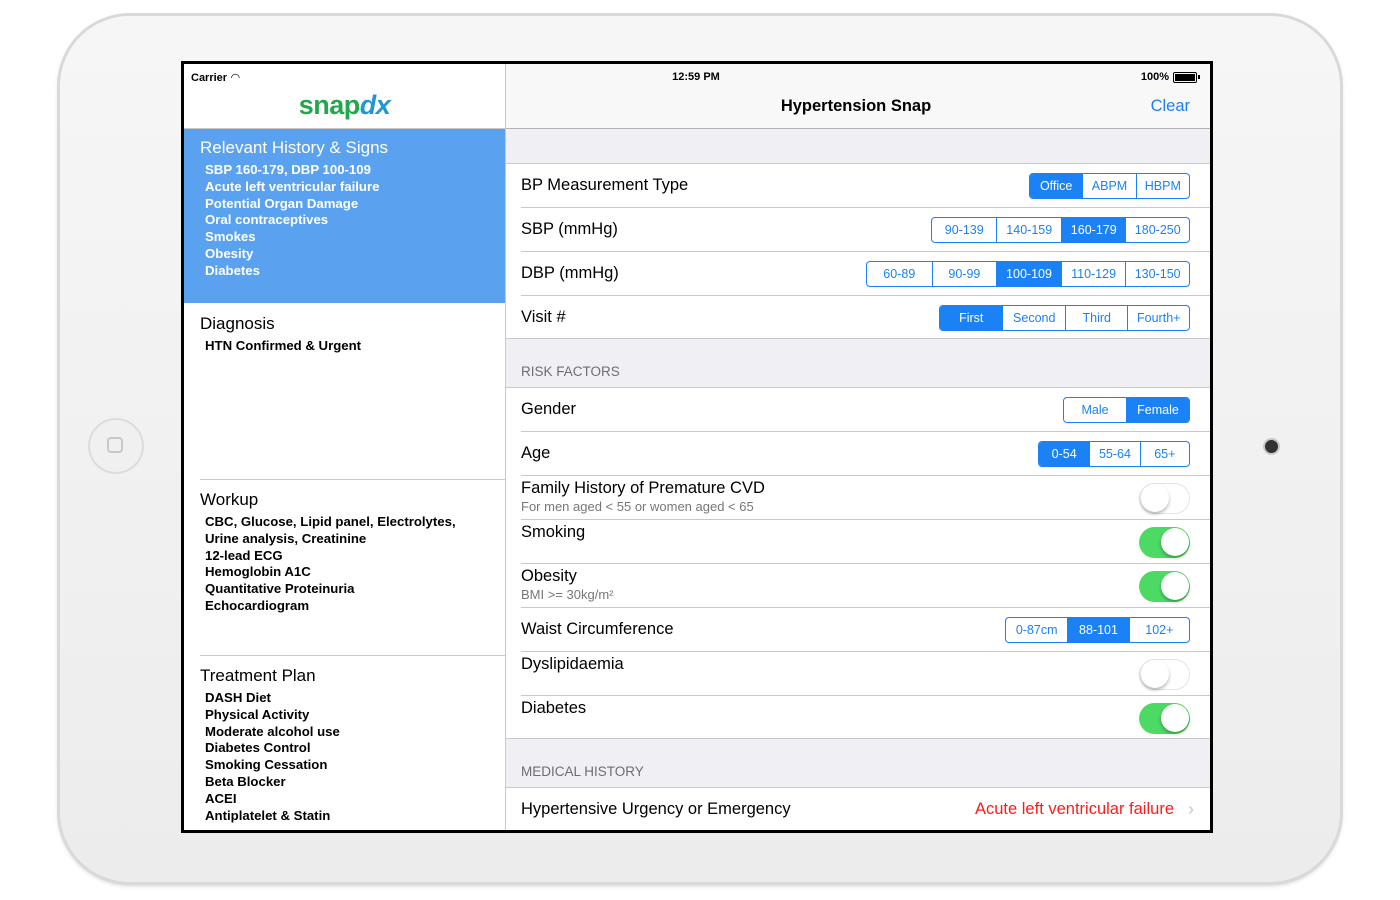 Image resolution: width=1400 pixels, height=900 pixels. What do you see at coordinates (344, 392) in the screenshot?
I see `section-diagnosis: Diagnosis HTN Confirmed & Urgent` at bounding box center [344, 392].